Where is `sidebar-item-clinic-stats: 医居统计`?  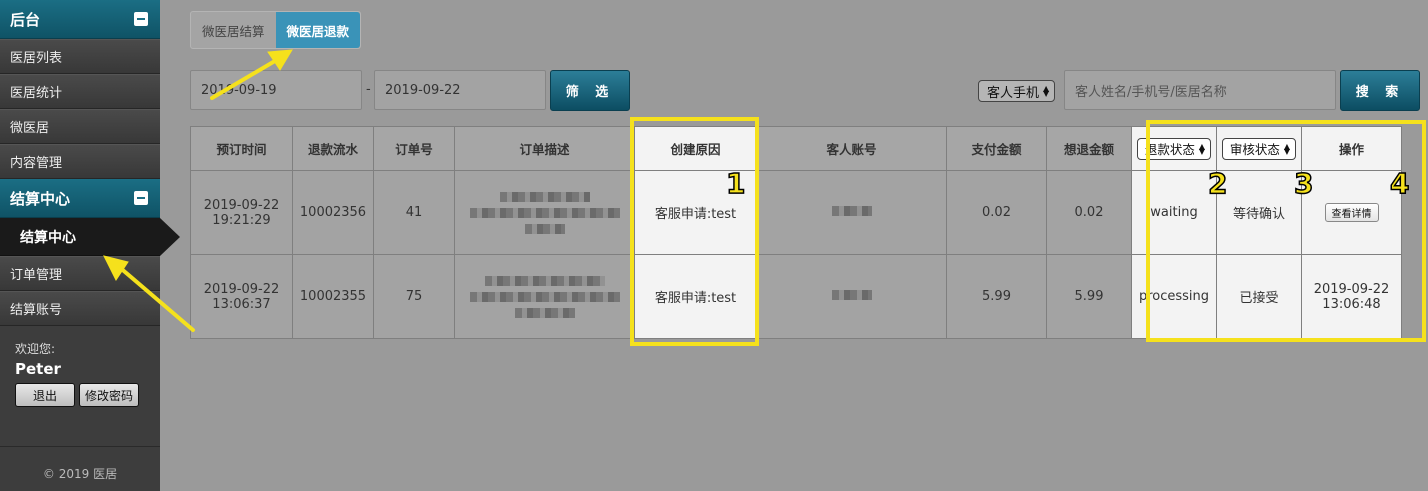 sidebar-item-clinic-stats: 医居统计 is located at coordinates (80, 91).